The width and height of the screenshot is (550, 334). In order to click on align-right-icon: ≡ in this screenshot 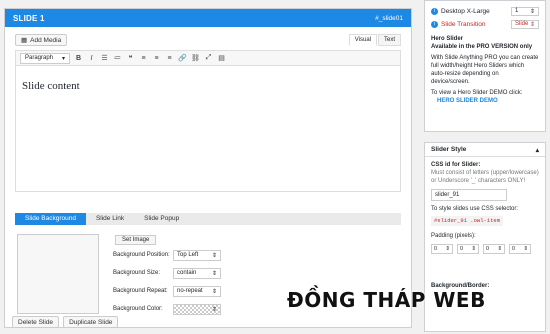, I will do `click(169, 58)`.